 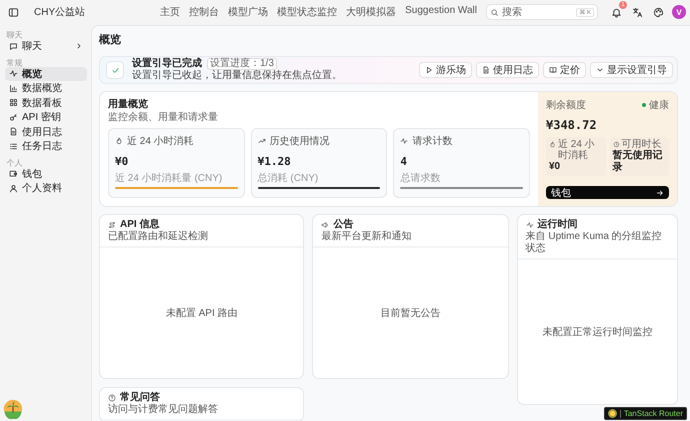 I want to click on stat-label: 请求计数, so click(x=432, y=141).